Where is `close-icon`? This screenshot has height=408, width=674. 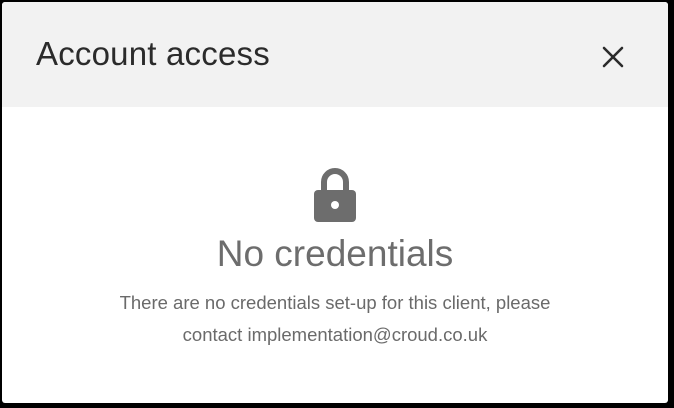
close-icon is located at coordinates (613, 57).